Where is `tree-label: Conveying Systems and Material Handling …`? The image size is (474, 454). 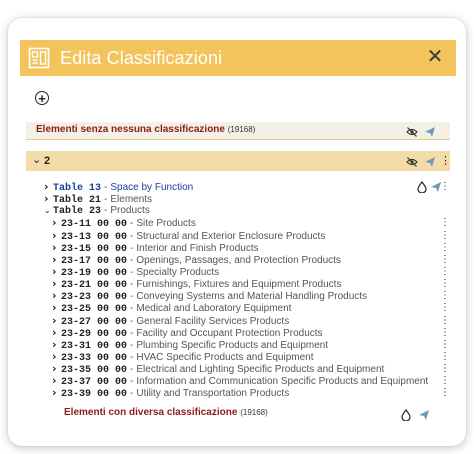
tree-label: Conveying Systems and Material Handling … is located at coordinates (252, 297).